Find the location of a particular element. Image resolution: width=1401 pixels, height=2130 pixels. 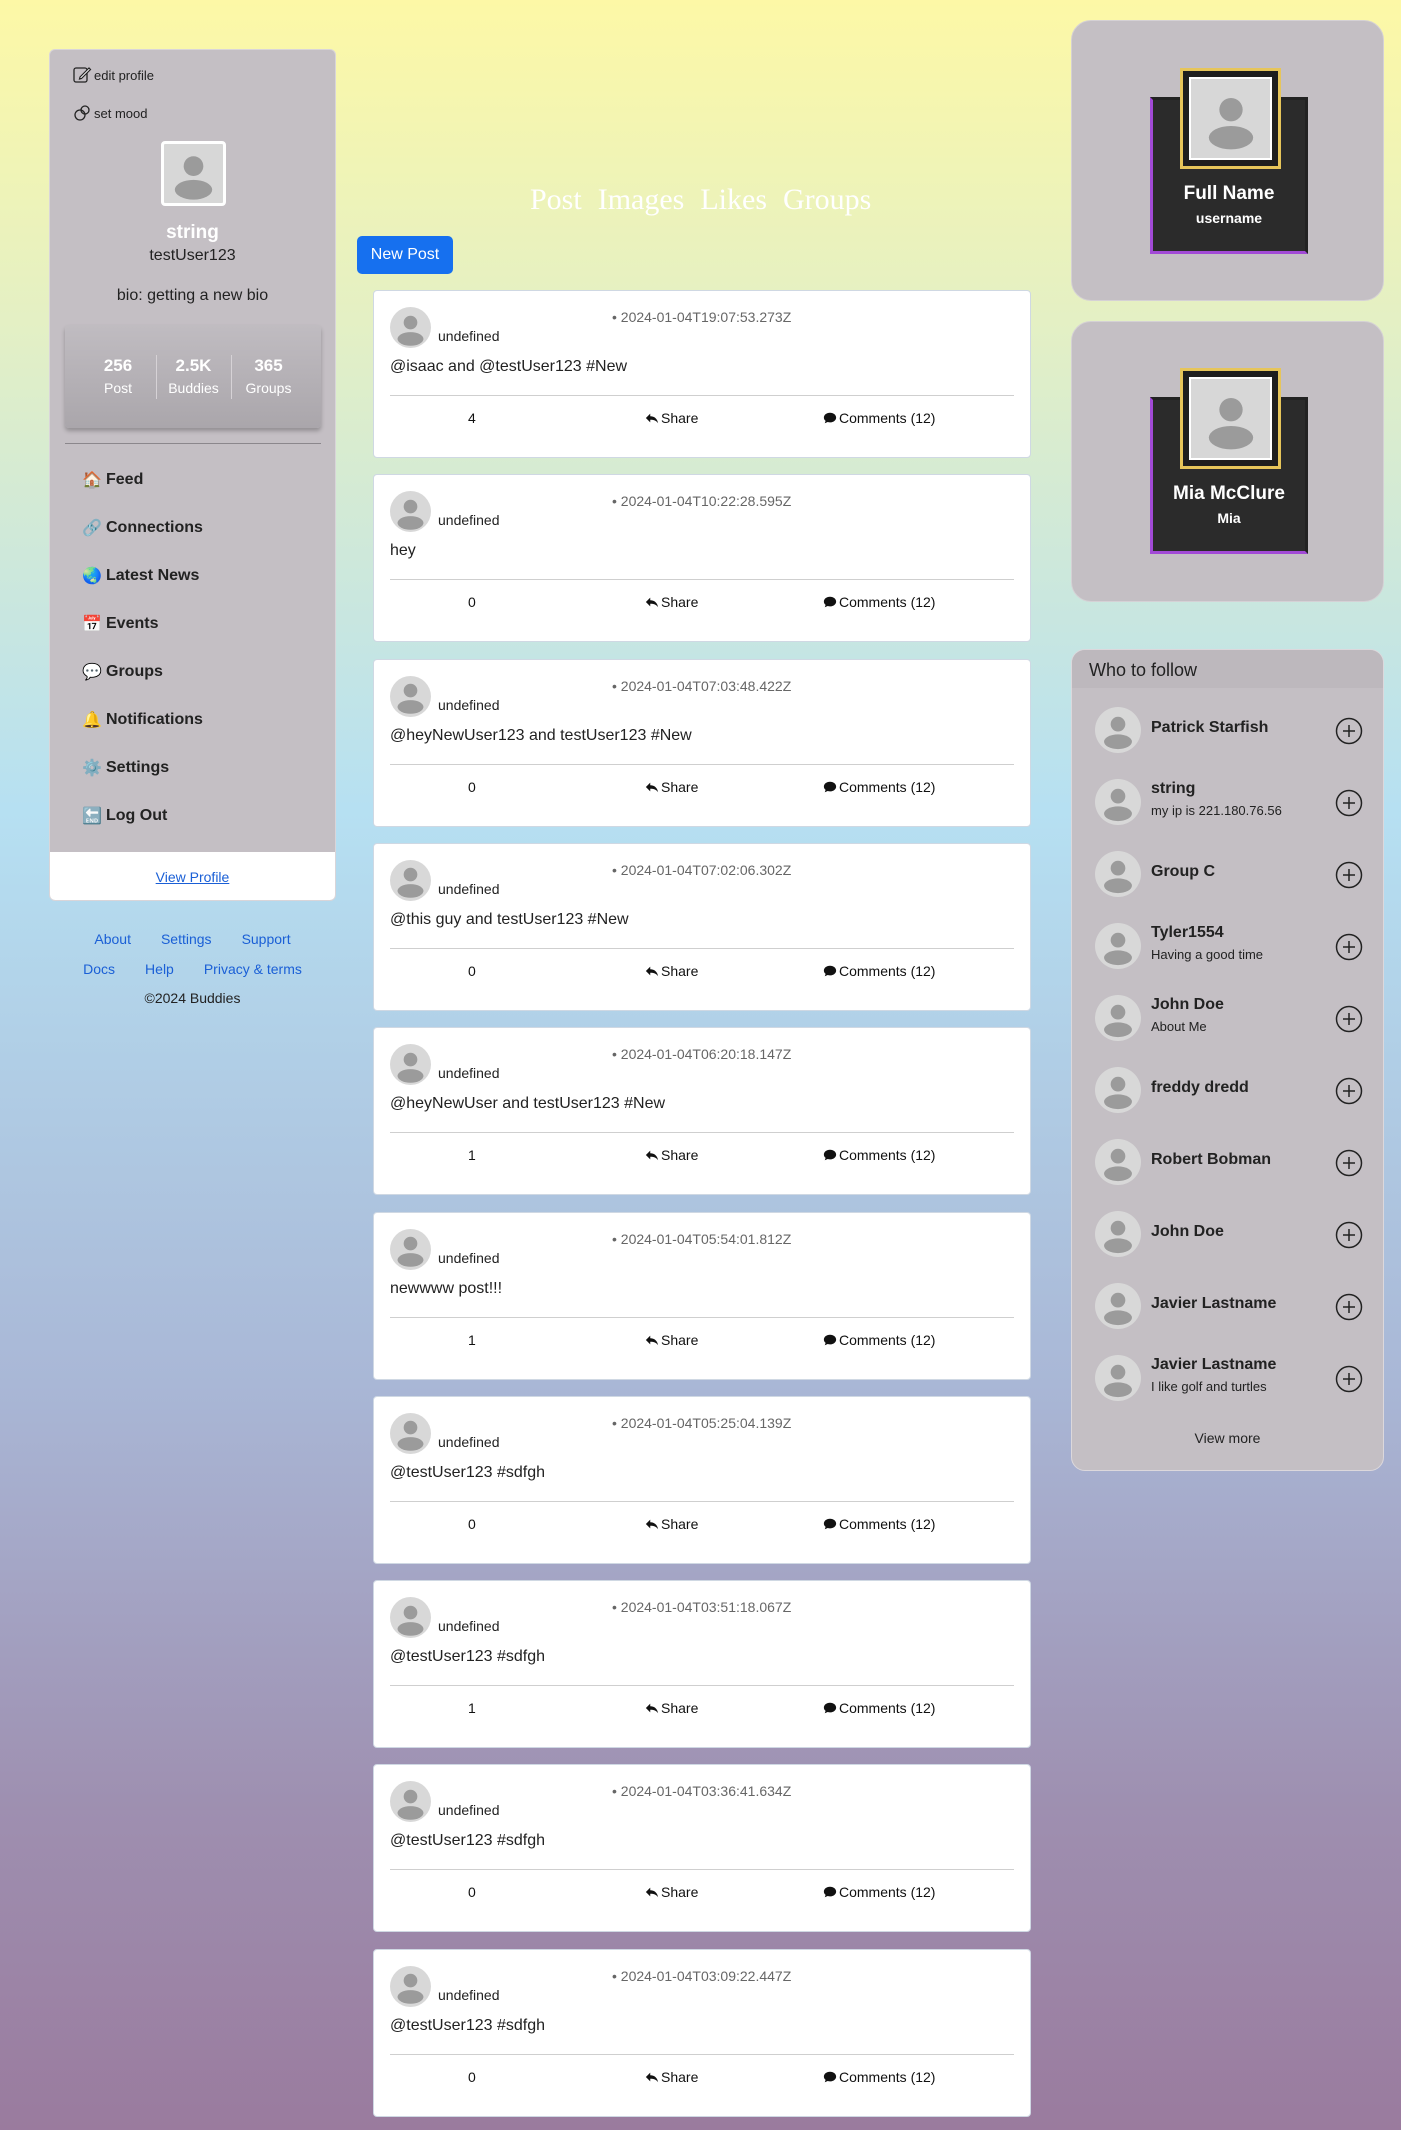

follow-name: Tyler1554 is located at coordinates (1187, 933).